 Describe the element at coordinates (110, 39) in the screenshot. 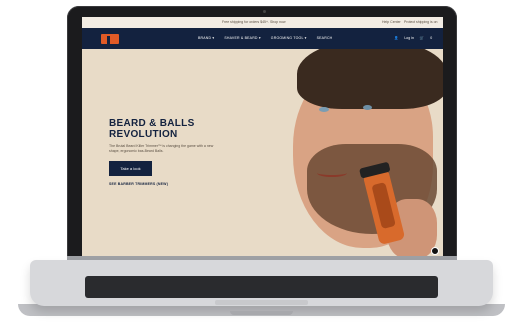

I see `brand-logo` at that location.